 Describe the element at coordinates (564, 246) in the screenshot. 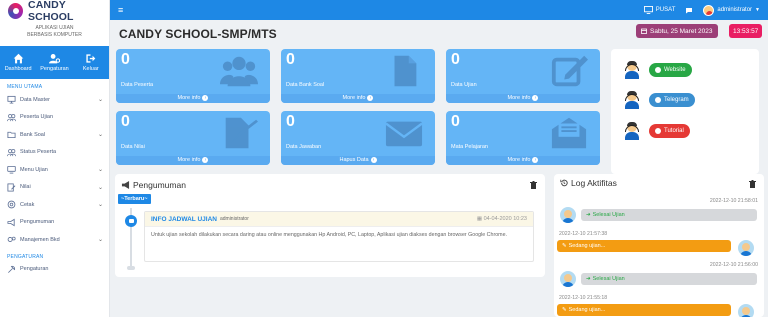

I see `edit-icon: ✎` at that location.